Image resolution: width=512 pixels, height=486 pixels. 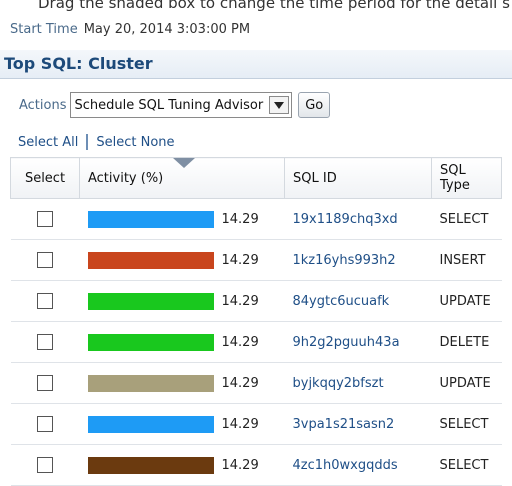 What do you see at coordinates (314, 105) in the screenshot?
I see `go-button: Go` at bounding box center [314, 105].